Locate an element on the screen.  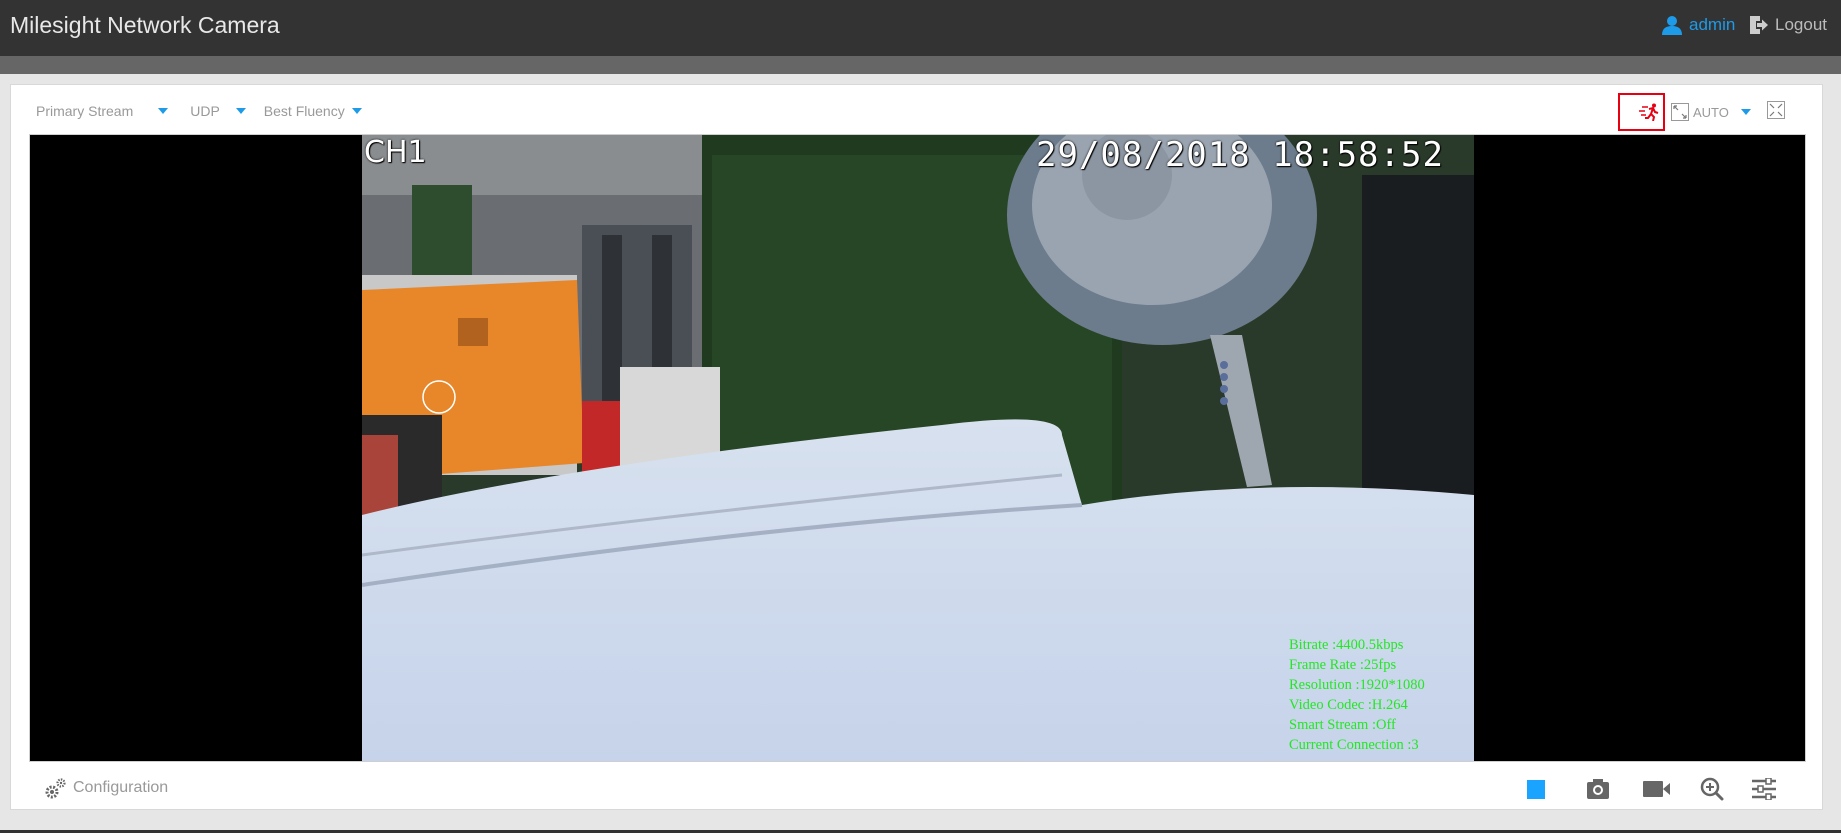
stream-select-value: Primary Stream is located at coordinates (85, 111).